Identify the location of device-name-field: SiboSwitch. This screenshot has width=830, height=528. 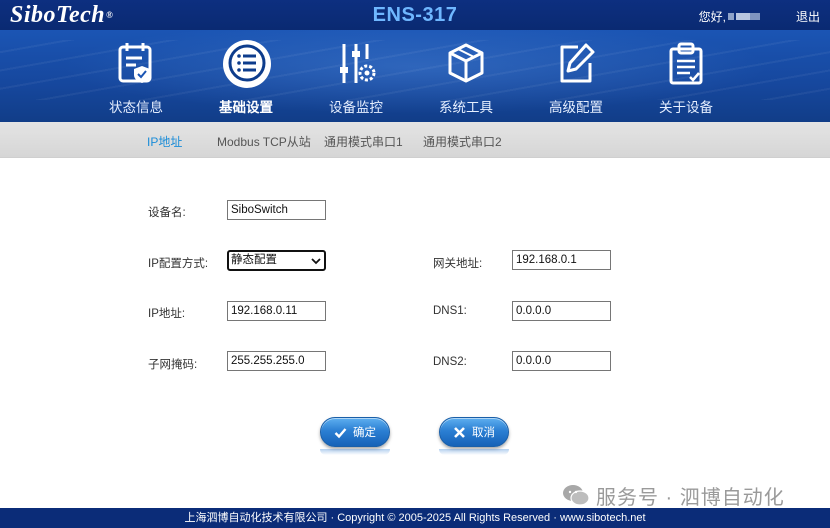
(276, 210).